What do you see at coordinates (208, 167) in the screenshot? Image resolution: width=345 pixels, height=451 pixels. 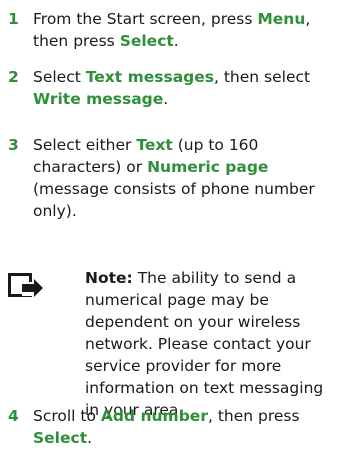 I see `keyword-numeric-page: Numeric page` at bounding box center [208, 167].